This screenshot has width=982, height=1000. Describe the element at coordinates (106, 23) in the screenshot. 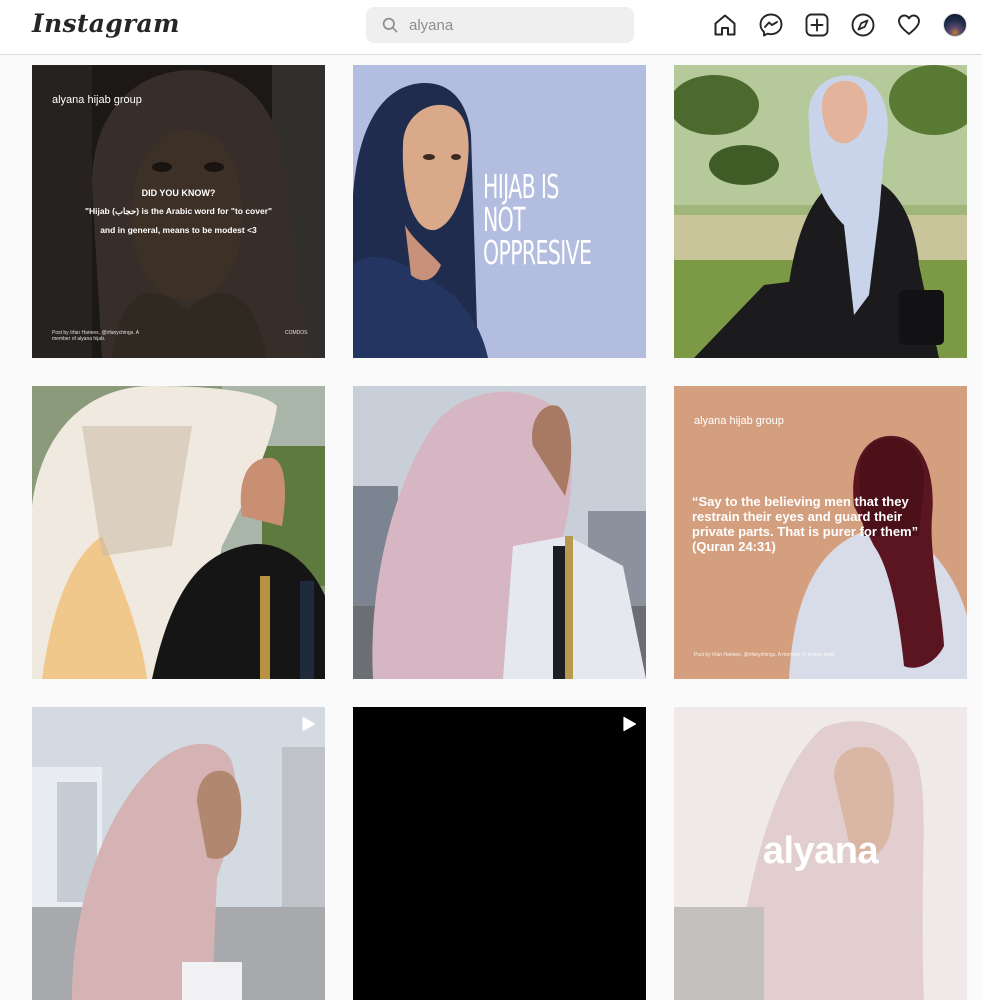

I see `instagram-logo: Instagram` at that location.